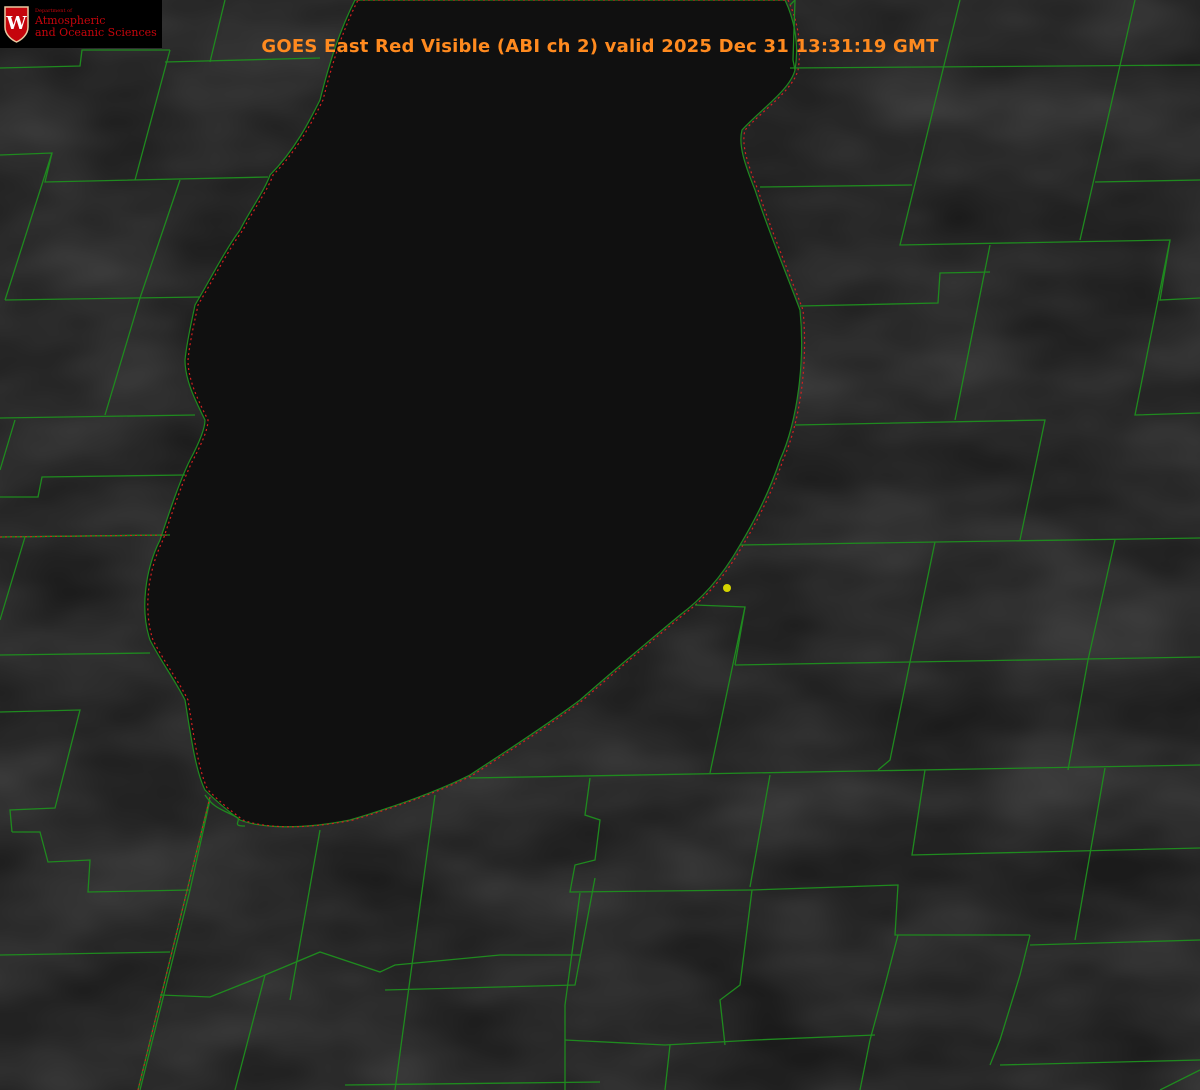 The width and height of the screenshot is (1200, 1090). I want to click on svg-text: W, so click(16, 23).